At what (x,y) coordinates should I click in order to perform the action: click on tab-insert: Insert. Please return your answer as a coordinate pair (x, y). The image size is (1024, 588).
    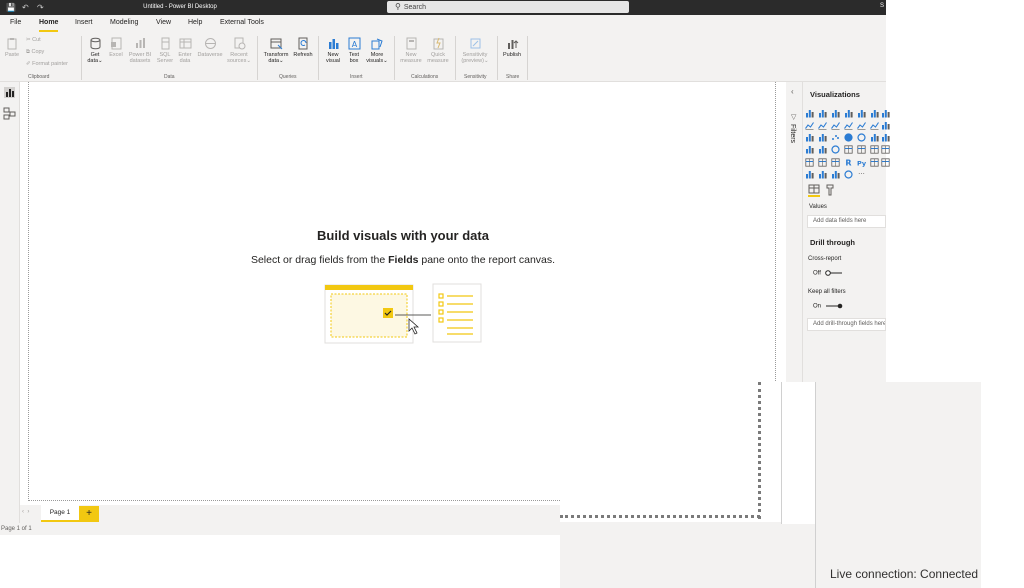
    Looking at the image, I should click on (84, 22).